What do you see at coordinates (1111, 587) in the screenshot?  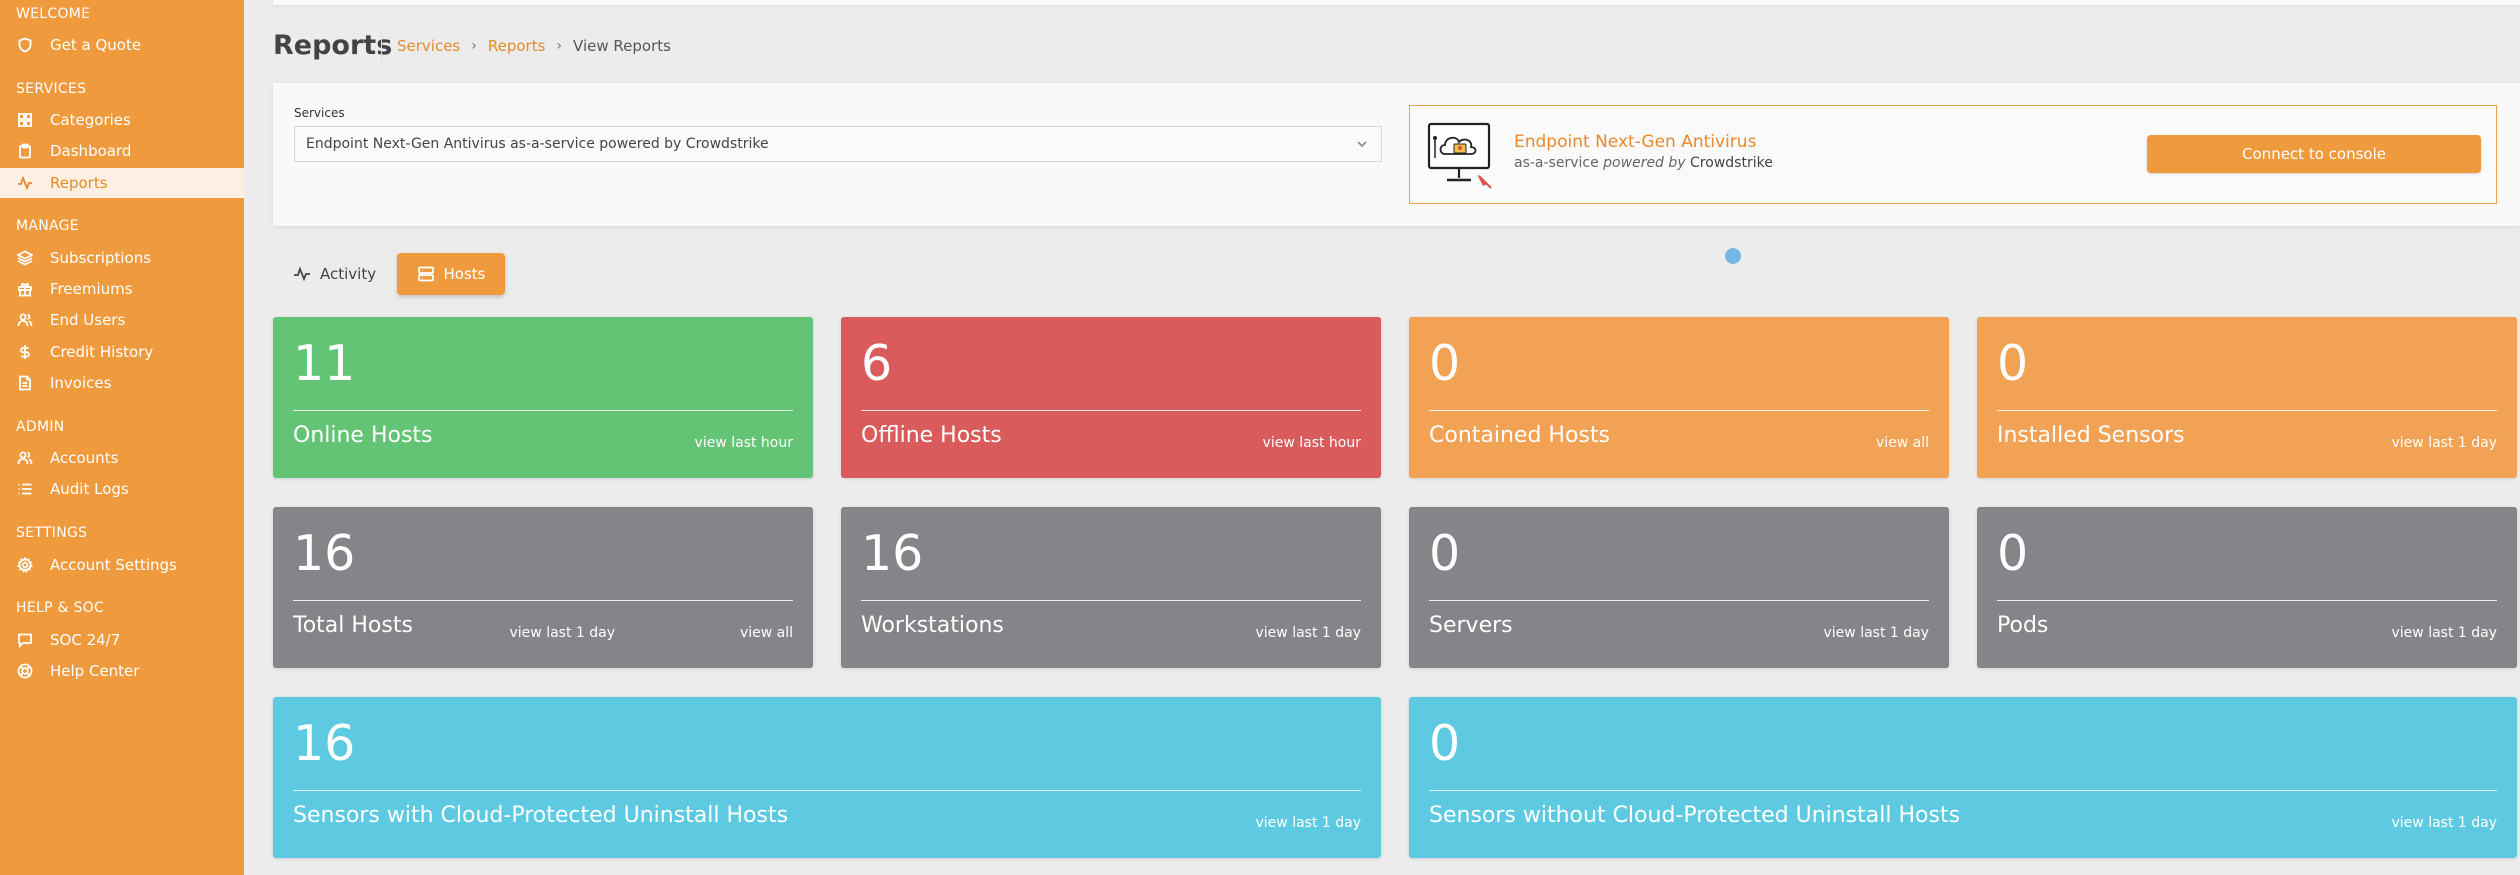 I see `workstations-card: 16 Workstations view last 1 day` at bounding box center [1111, 587].